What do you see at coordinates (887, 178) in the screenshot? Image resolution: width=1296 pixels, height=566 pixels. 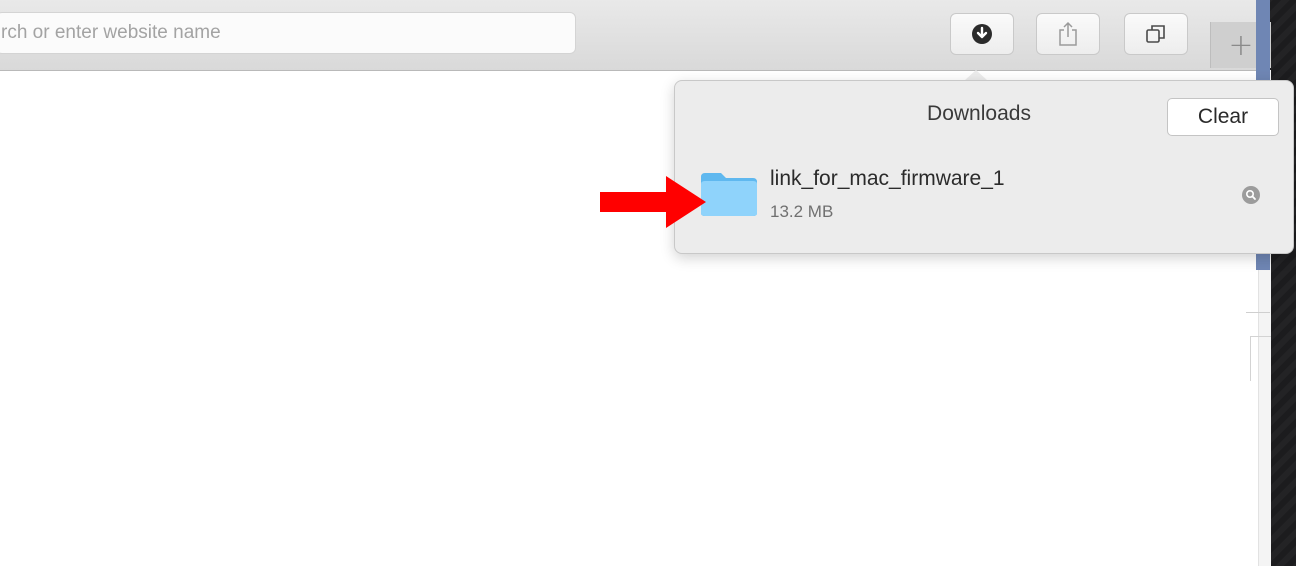 I see `download-filename: link_for_mac_firmware_1` at bounding box center [887, 178].